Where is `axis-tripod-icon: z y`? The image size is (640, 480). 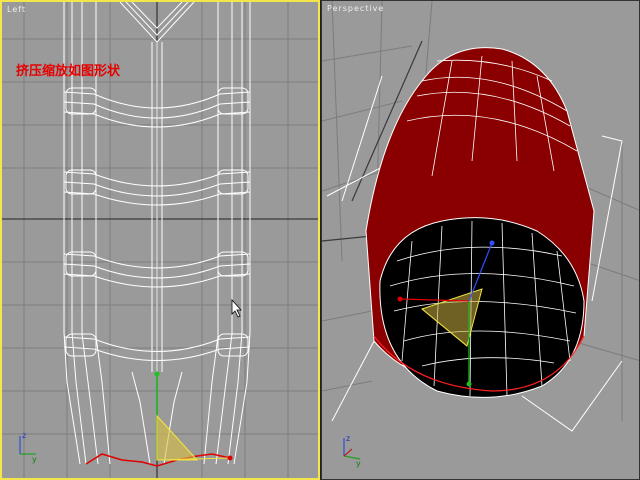
axis-tripod-icon: z y is located at coordinates (28, 447).